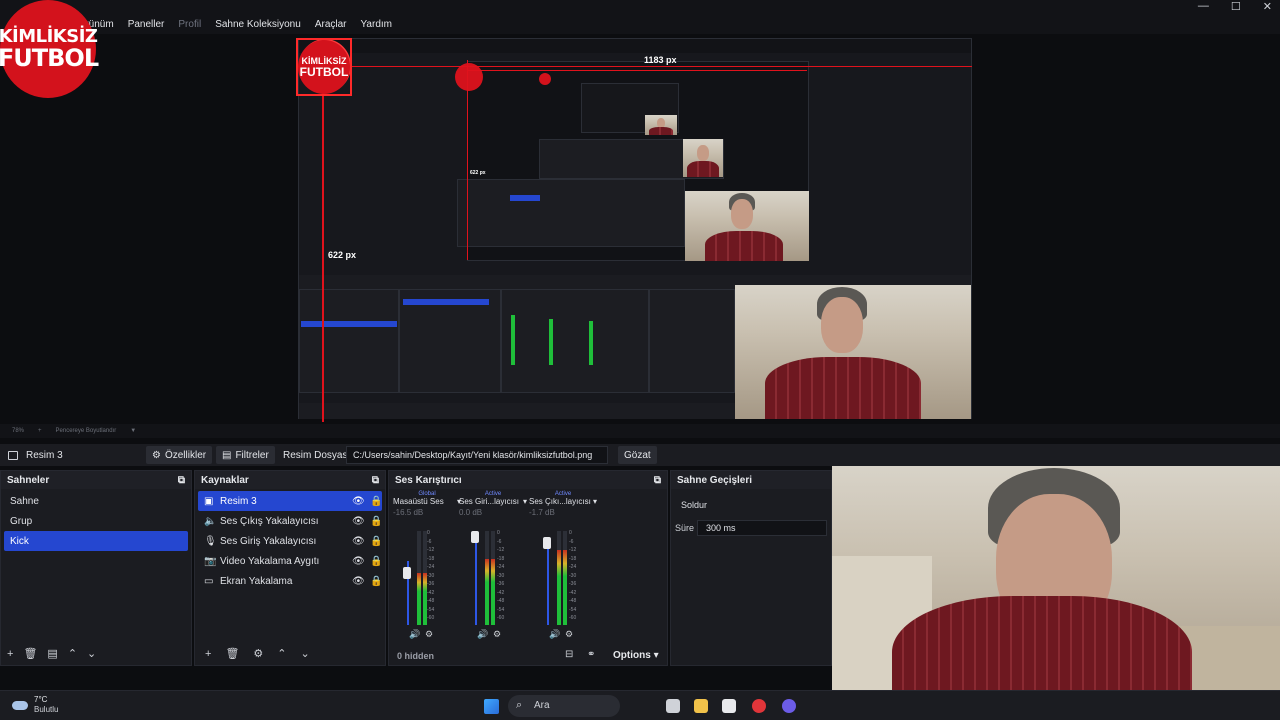 The width and height of the screenshot is (1280, 720). Describe the element at coordinates (759, 706) in the screenshot. I see `obs-icon` at that location.